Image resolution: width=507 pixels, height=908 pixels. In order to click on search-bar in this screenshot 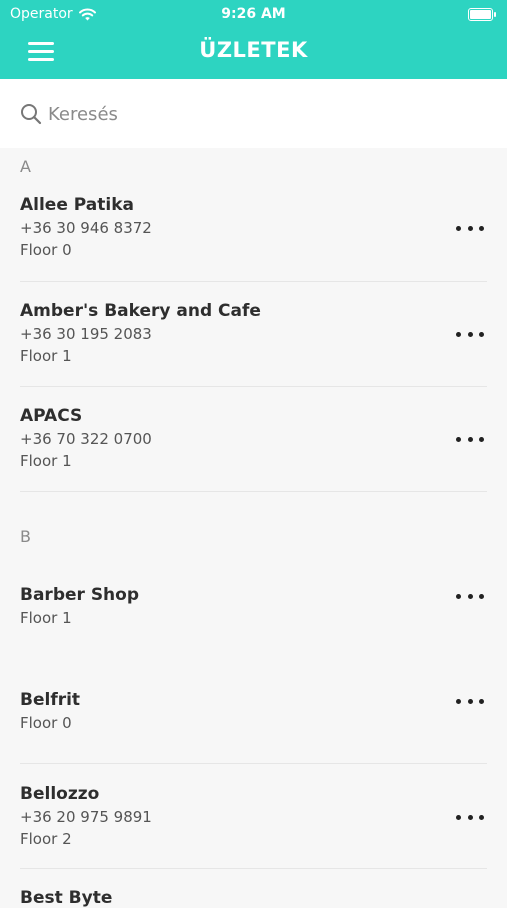, I will do `click(253, 113)`.